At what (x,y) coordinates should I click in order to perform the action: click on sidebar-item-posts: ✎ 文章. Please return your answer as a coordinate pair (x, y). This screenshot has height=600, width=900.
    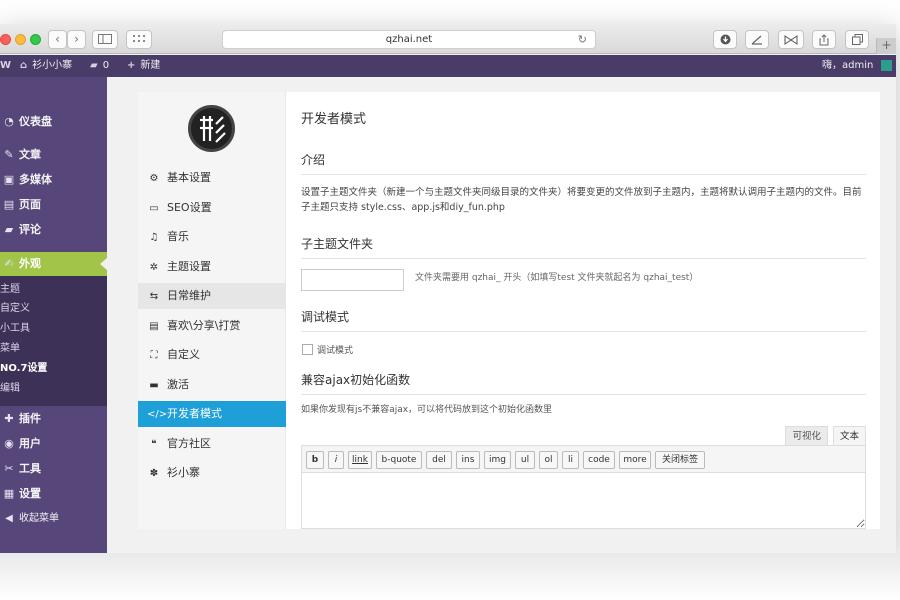
    Looking at the image, I should click on (53, 155).